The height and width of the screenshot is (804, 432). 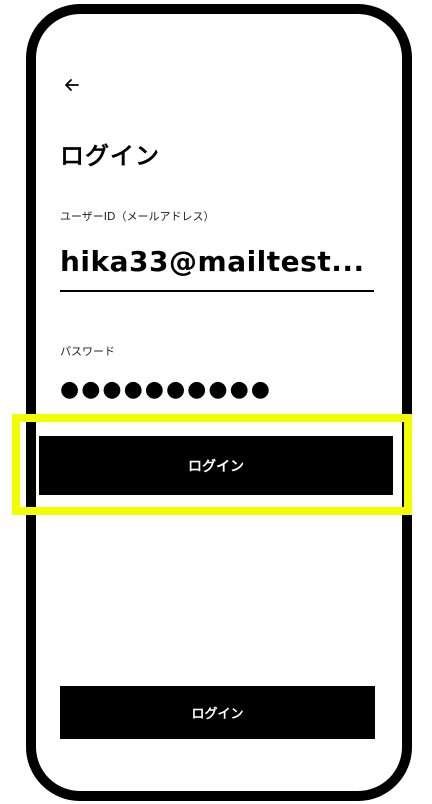 I want to click on password-field: ●●●●●●●●●●, so click(x=217, y=390).